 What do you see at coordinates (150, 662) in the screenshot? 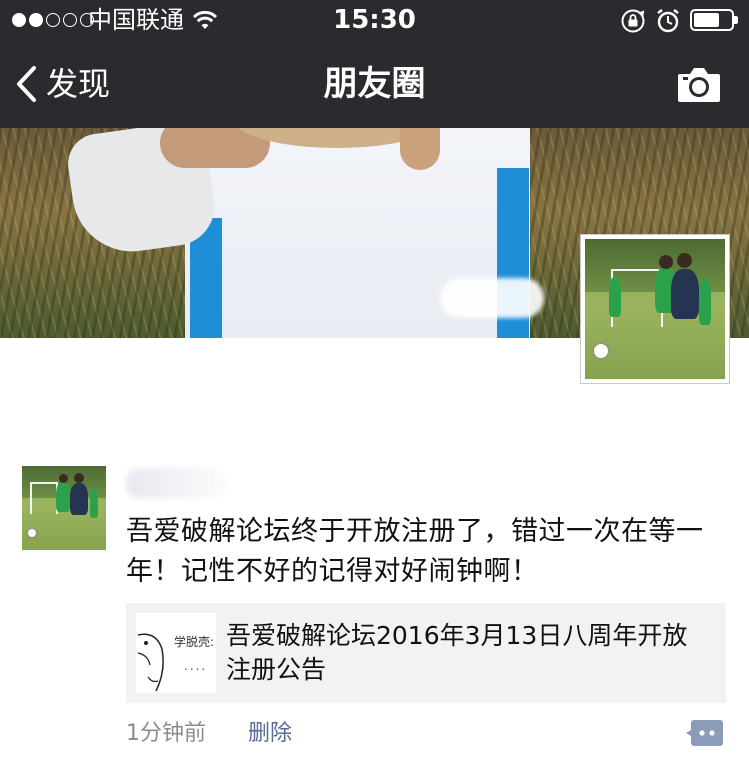
I see `cartoon-face-icon` at bounding box center [150, 662].